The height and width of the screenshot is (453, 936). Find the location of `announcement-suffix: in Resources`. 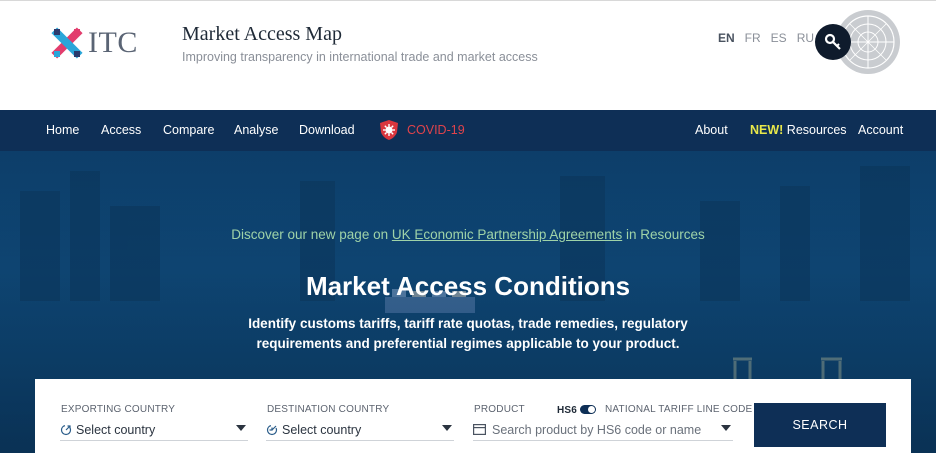

announcement-suffix: in Resources is located at coordinates (663, 234).